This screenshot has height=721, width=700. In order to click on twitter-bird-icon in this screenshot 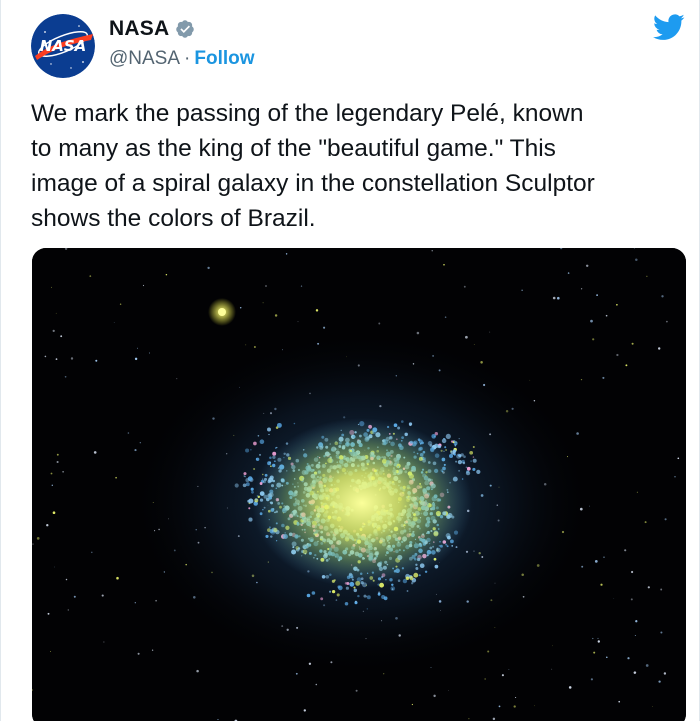, I will do `click(669, 27)`.